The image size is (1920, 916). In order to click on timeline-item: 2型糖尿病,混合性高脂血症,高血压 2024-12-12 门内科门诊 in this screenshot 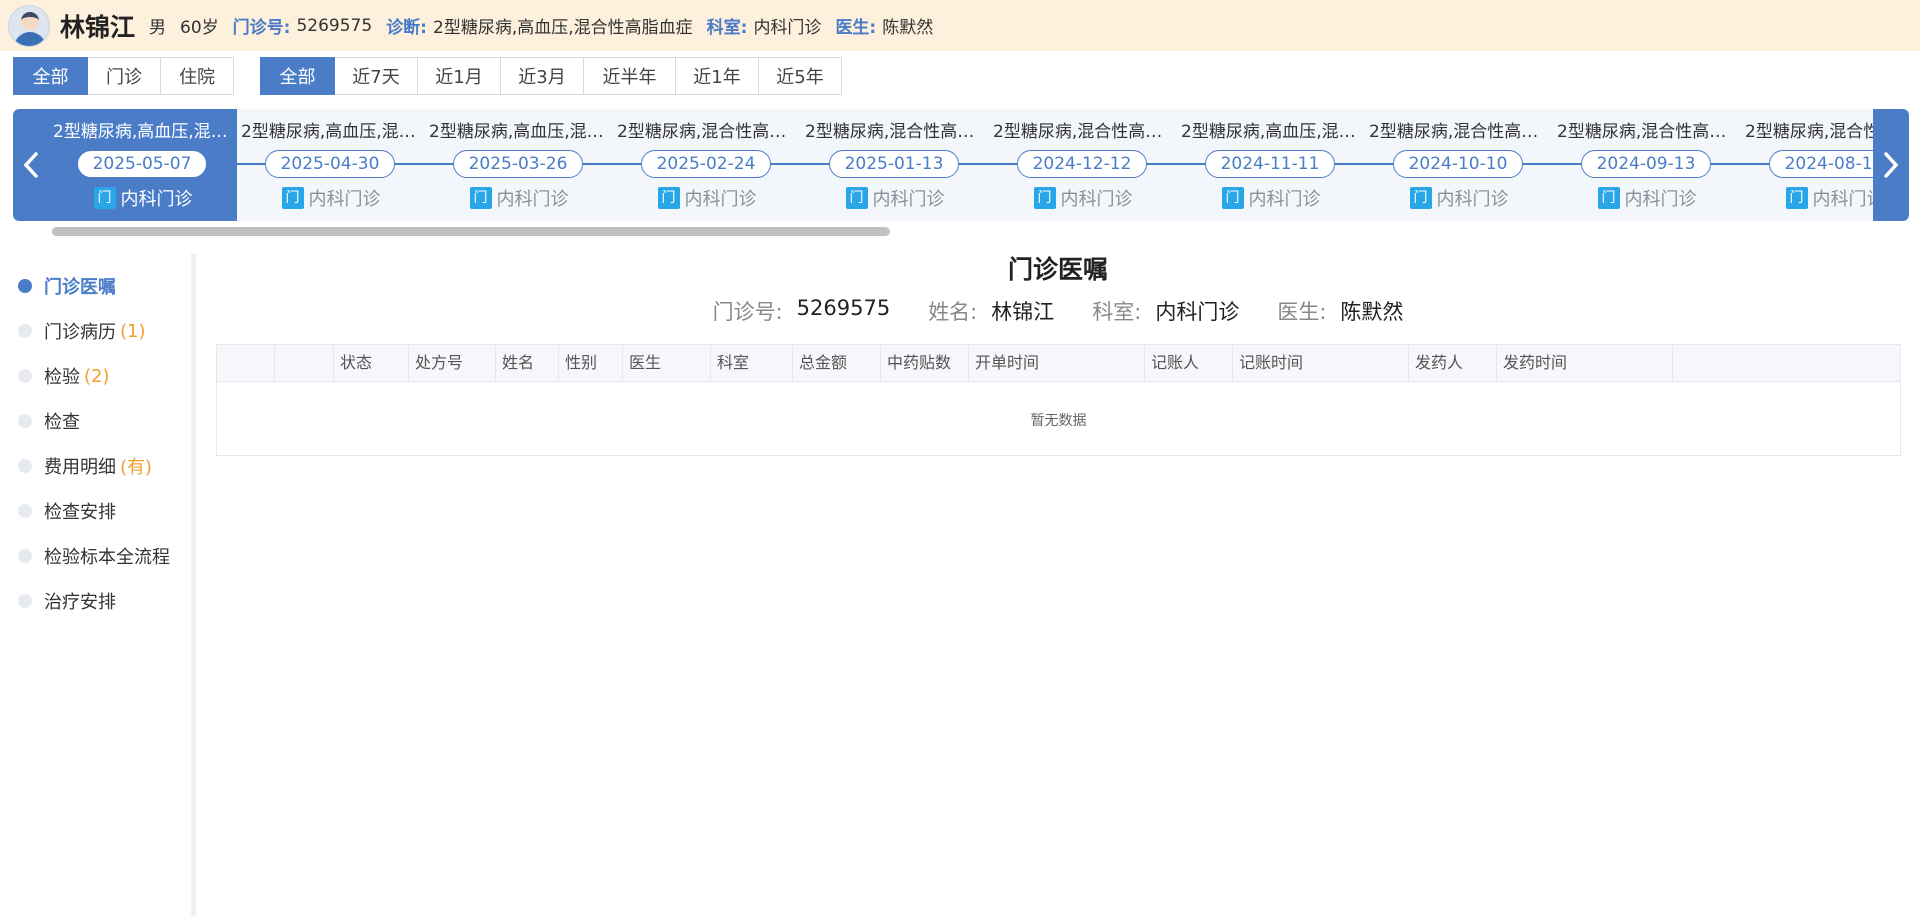, I will do `click(1083, 165)`.